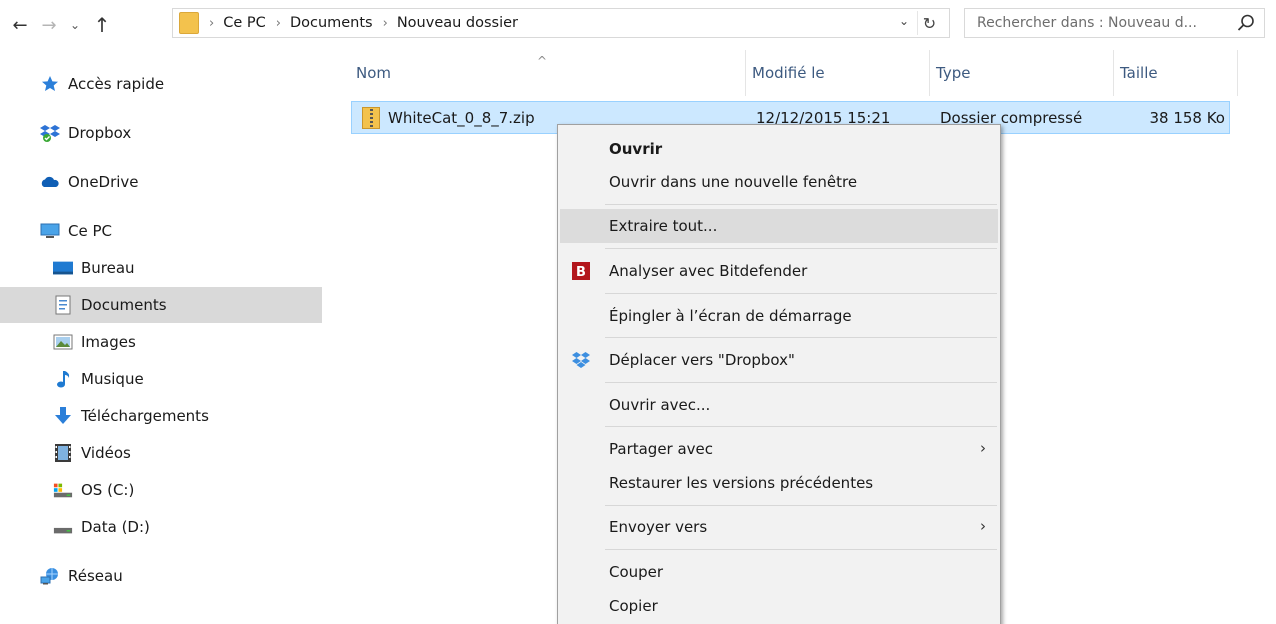 This screenshot has height=624, width=1276. What do you see at coordinates (63, 305) in the screenshot?
I see `documents-icon` at bounding box center [63, 305].